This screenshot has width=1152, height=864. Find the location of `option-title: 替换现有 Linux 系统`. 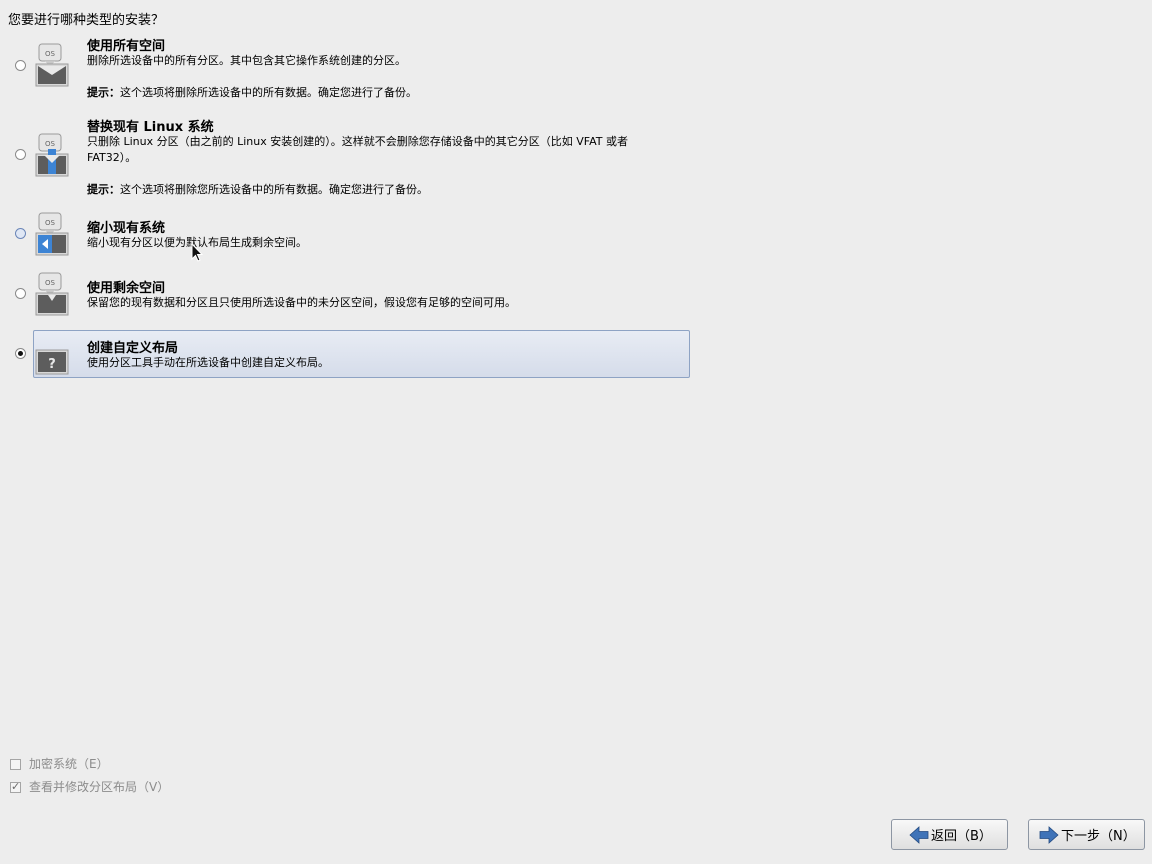

option-title: 替换现有 Linux 系统 is located at coordinates (150, 127).